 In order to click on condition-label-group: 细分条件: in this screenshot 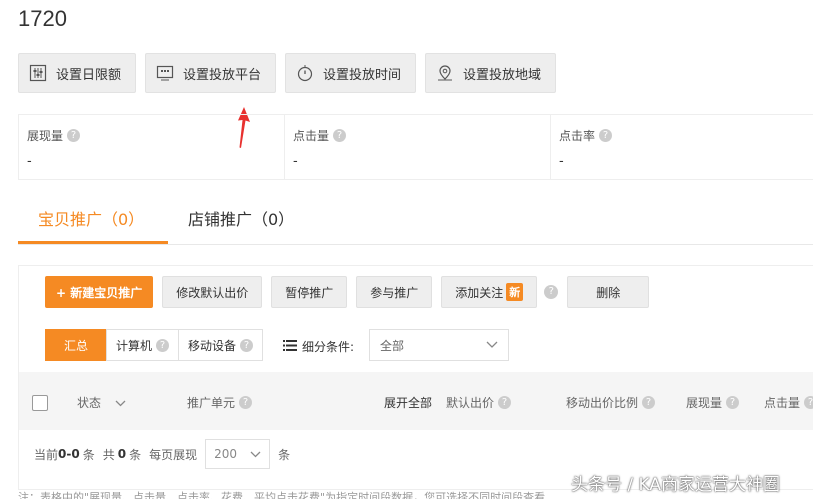, I will do `click(318, 346)`.